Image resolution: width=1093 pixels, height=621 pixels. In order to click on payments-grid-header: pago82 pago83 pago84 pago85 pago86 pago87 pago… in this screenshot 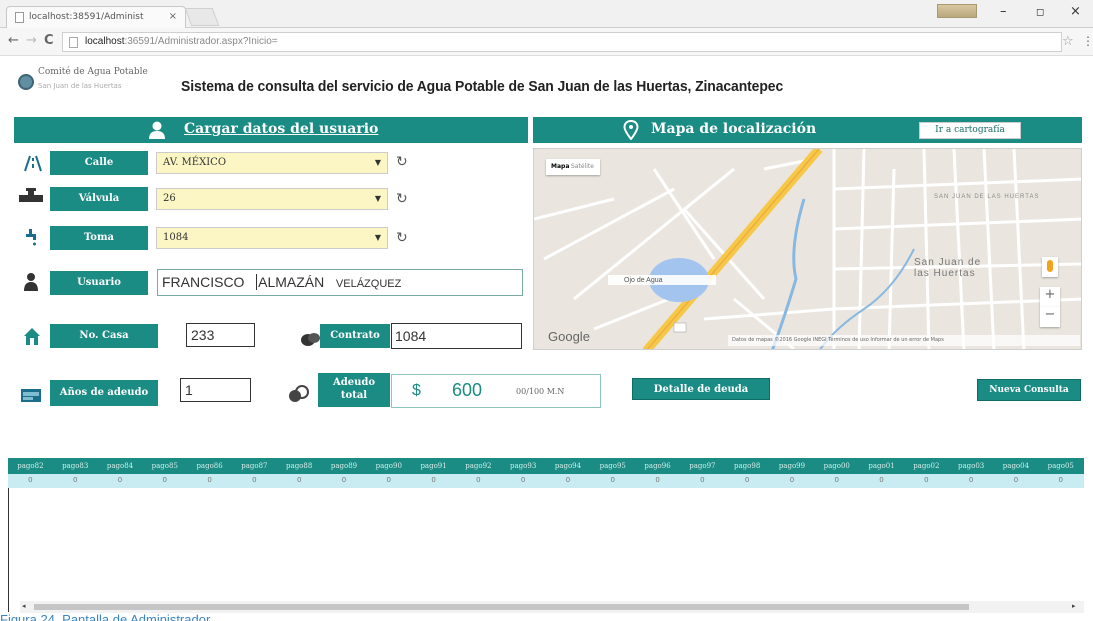, I will do `click(546, 466)`.